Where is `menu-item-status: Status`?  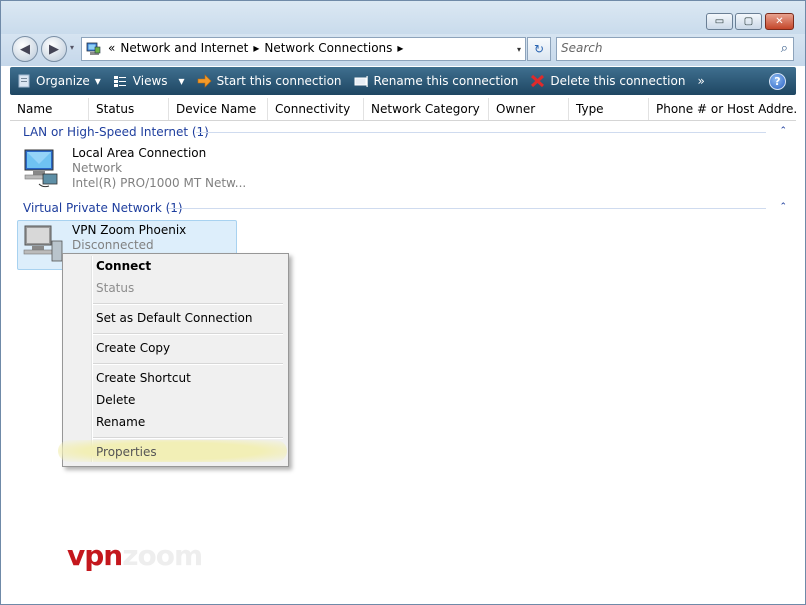 menu-item-status: Status is located at coordinates (115, 288).